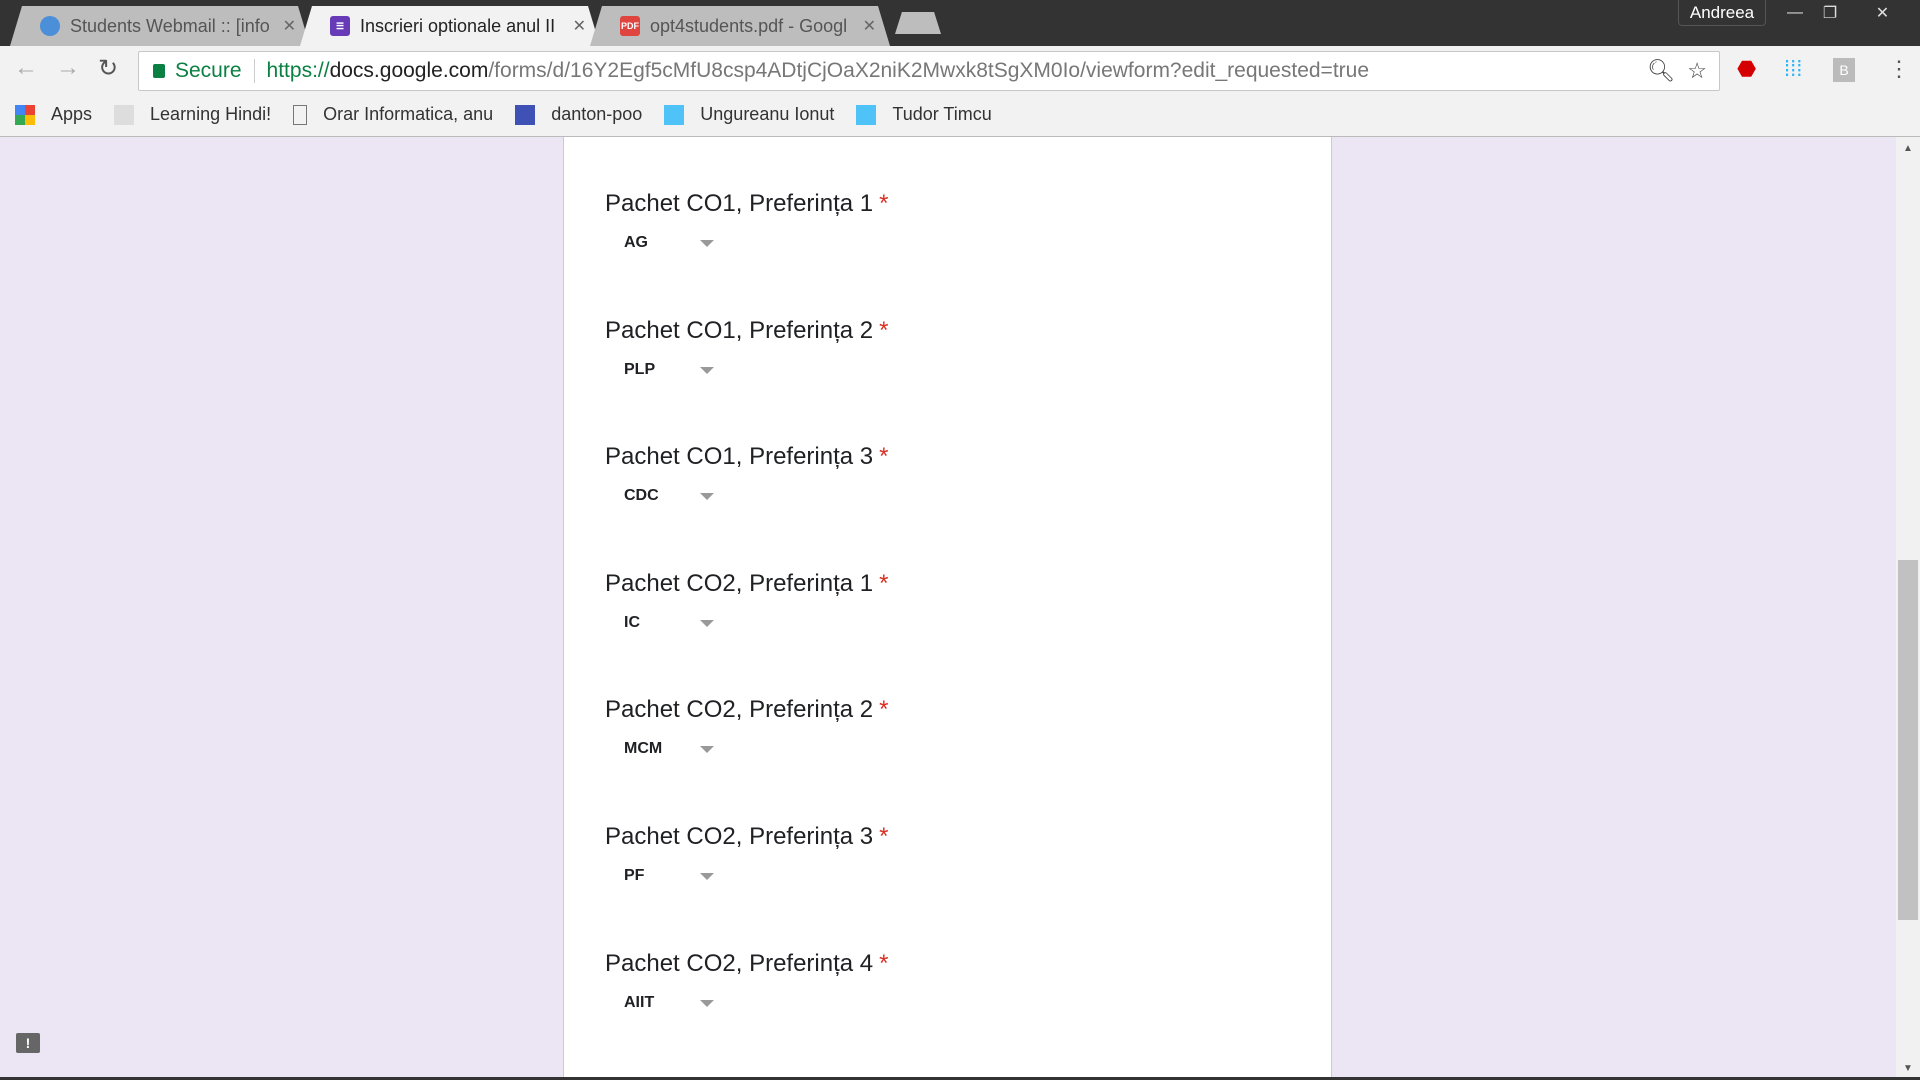 Image resolution: width=1920 pixels, height=1080 pixels. I want to click on bookmark-label: Orar Informatica, anu, so click(408, 114).